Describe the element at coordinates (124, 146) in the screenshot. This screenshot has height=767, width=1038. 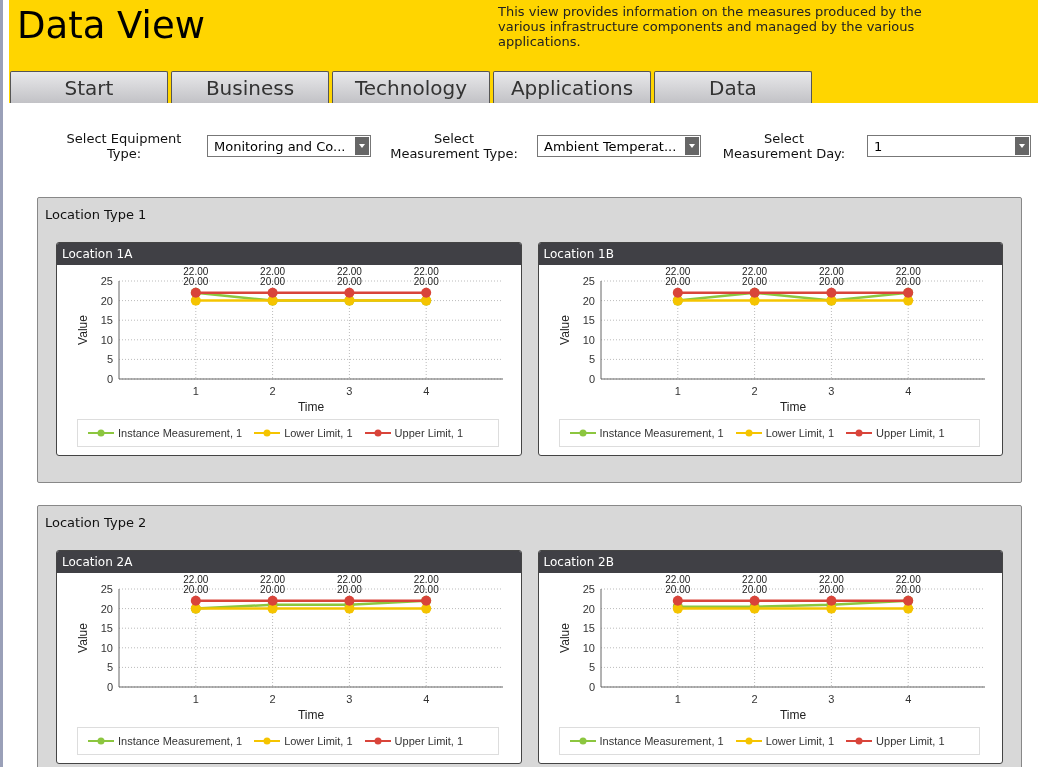
I see `filter-label: Select Equipment Type:` at that location.